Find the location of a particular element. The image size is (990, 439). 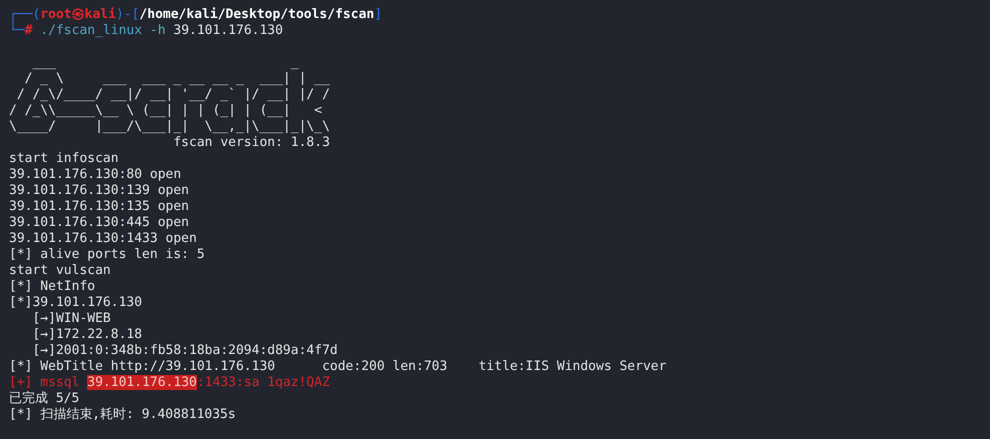

output-line: 39.101.176.130:135 open is located at coordinates (99, 207).